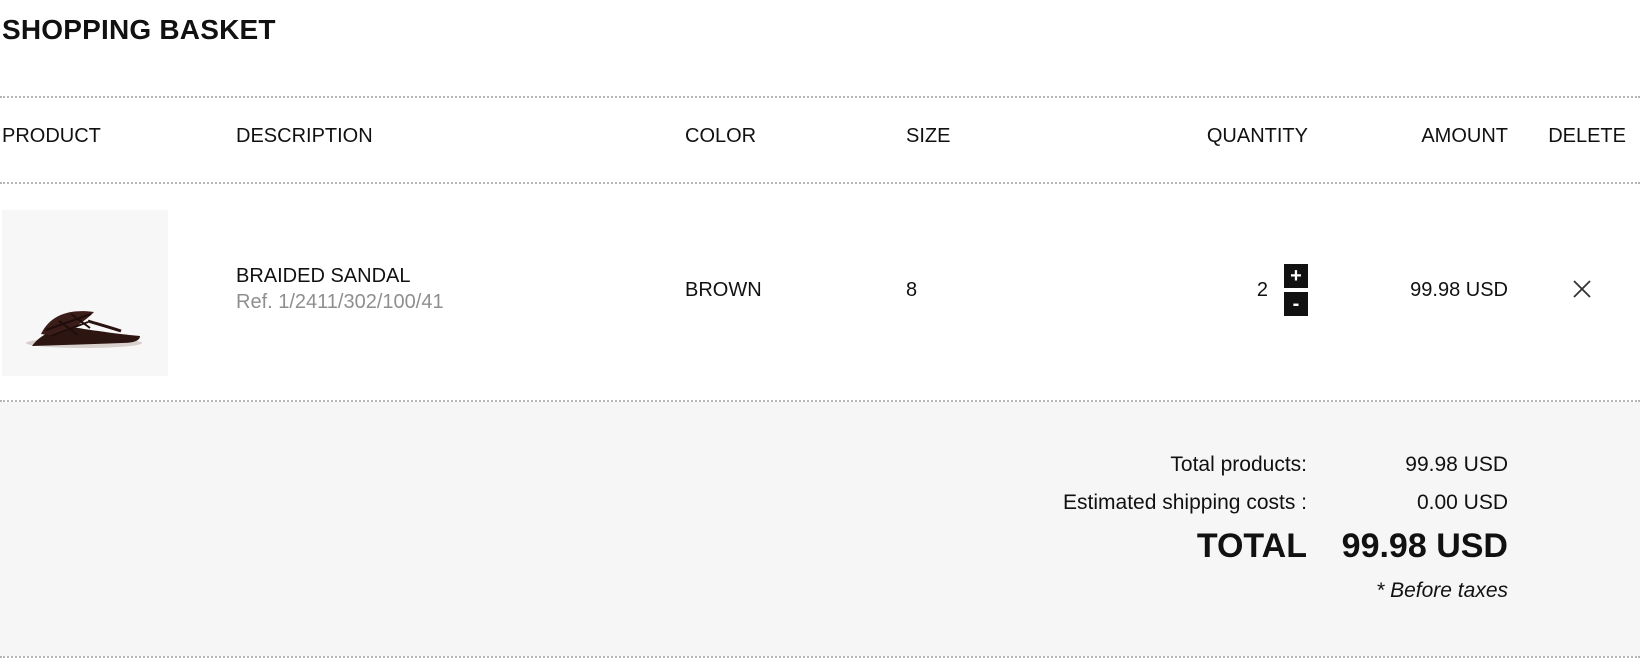  What do you see at coordinates (85, 293) in the screenshot?
I see `product-thumbnail` at bounding box center [85, 293].